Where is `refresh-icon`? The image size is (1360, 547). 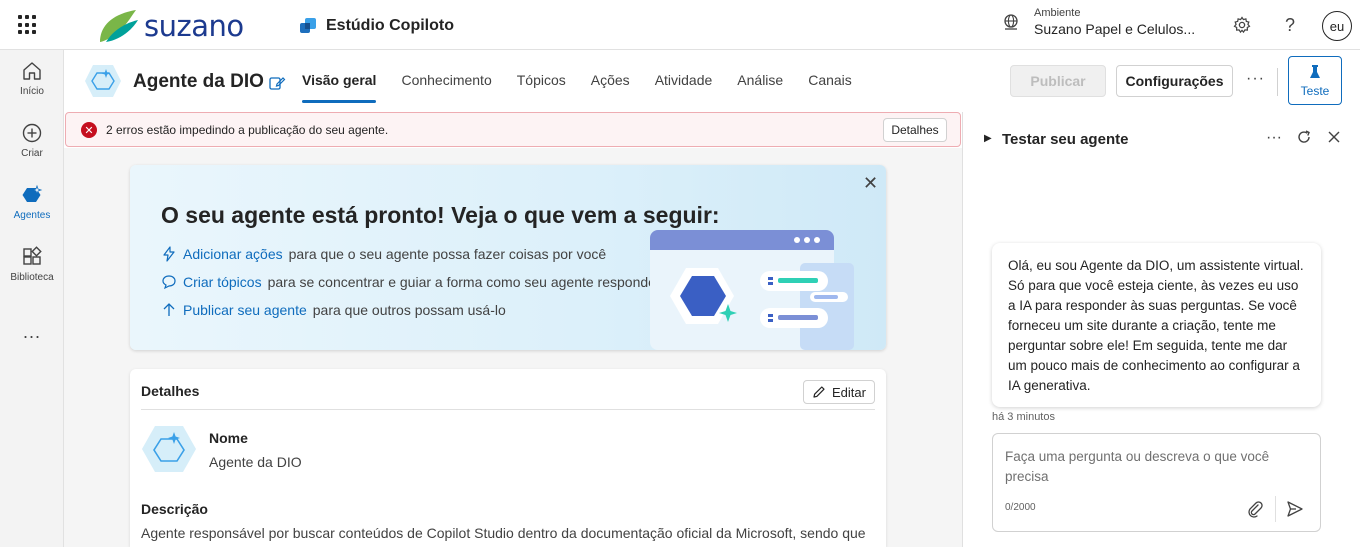
refresh-icon is located at coordinates (1304, 137).